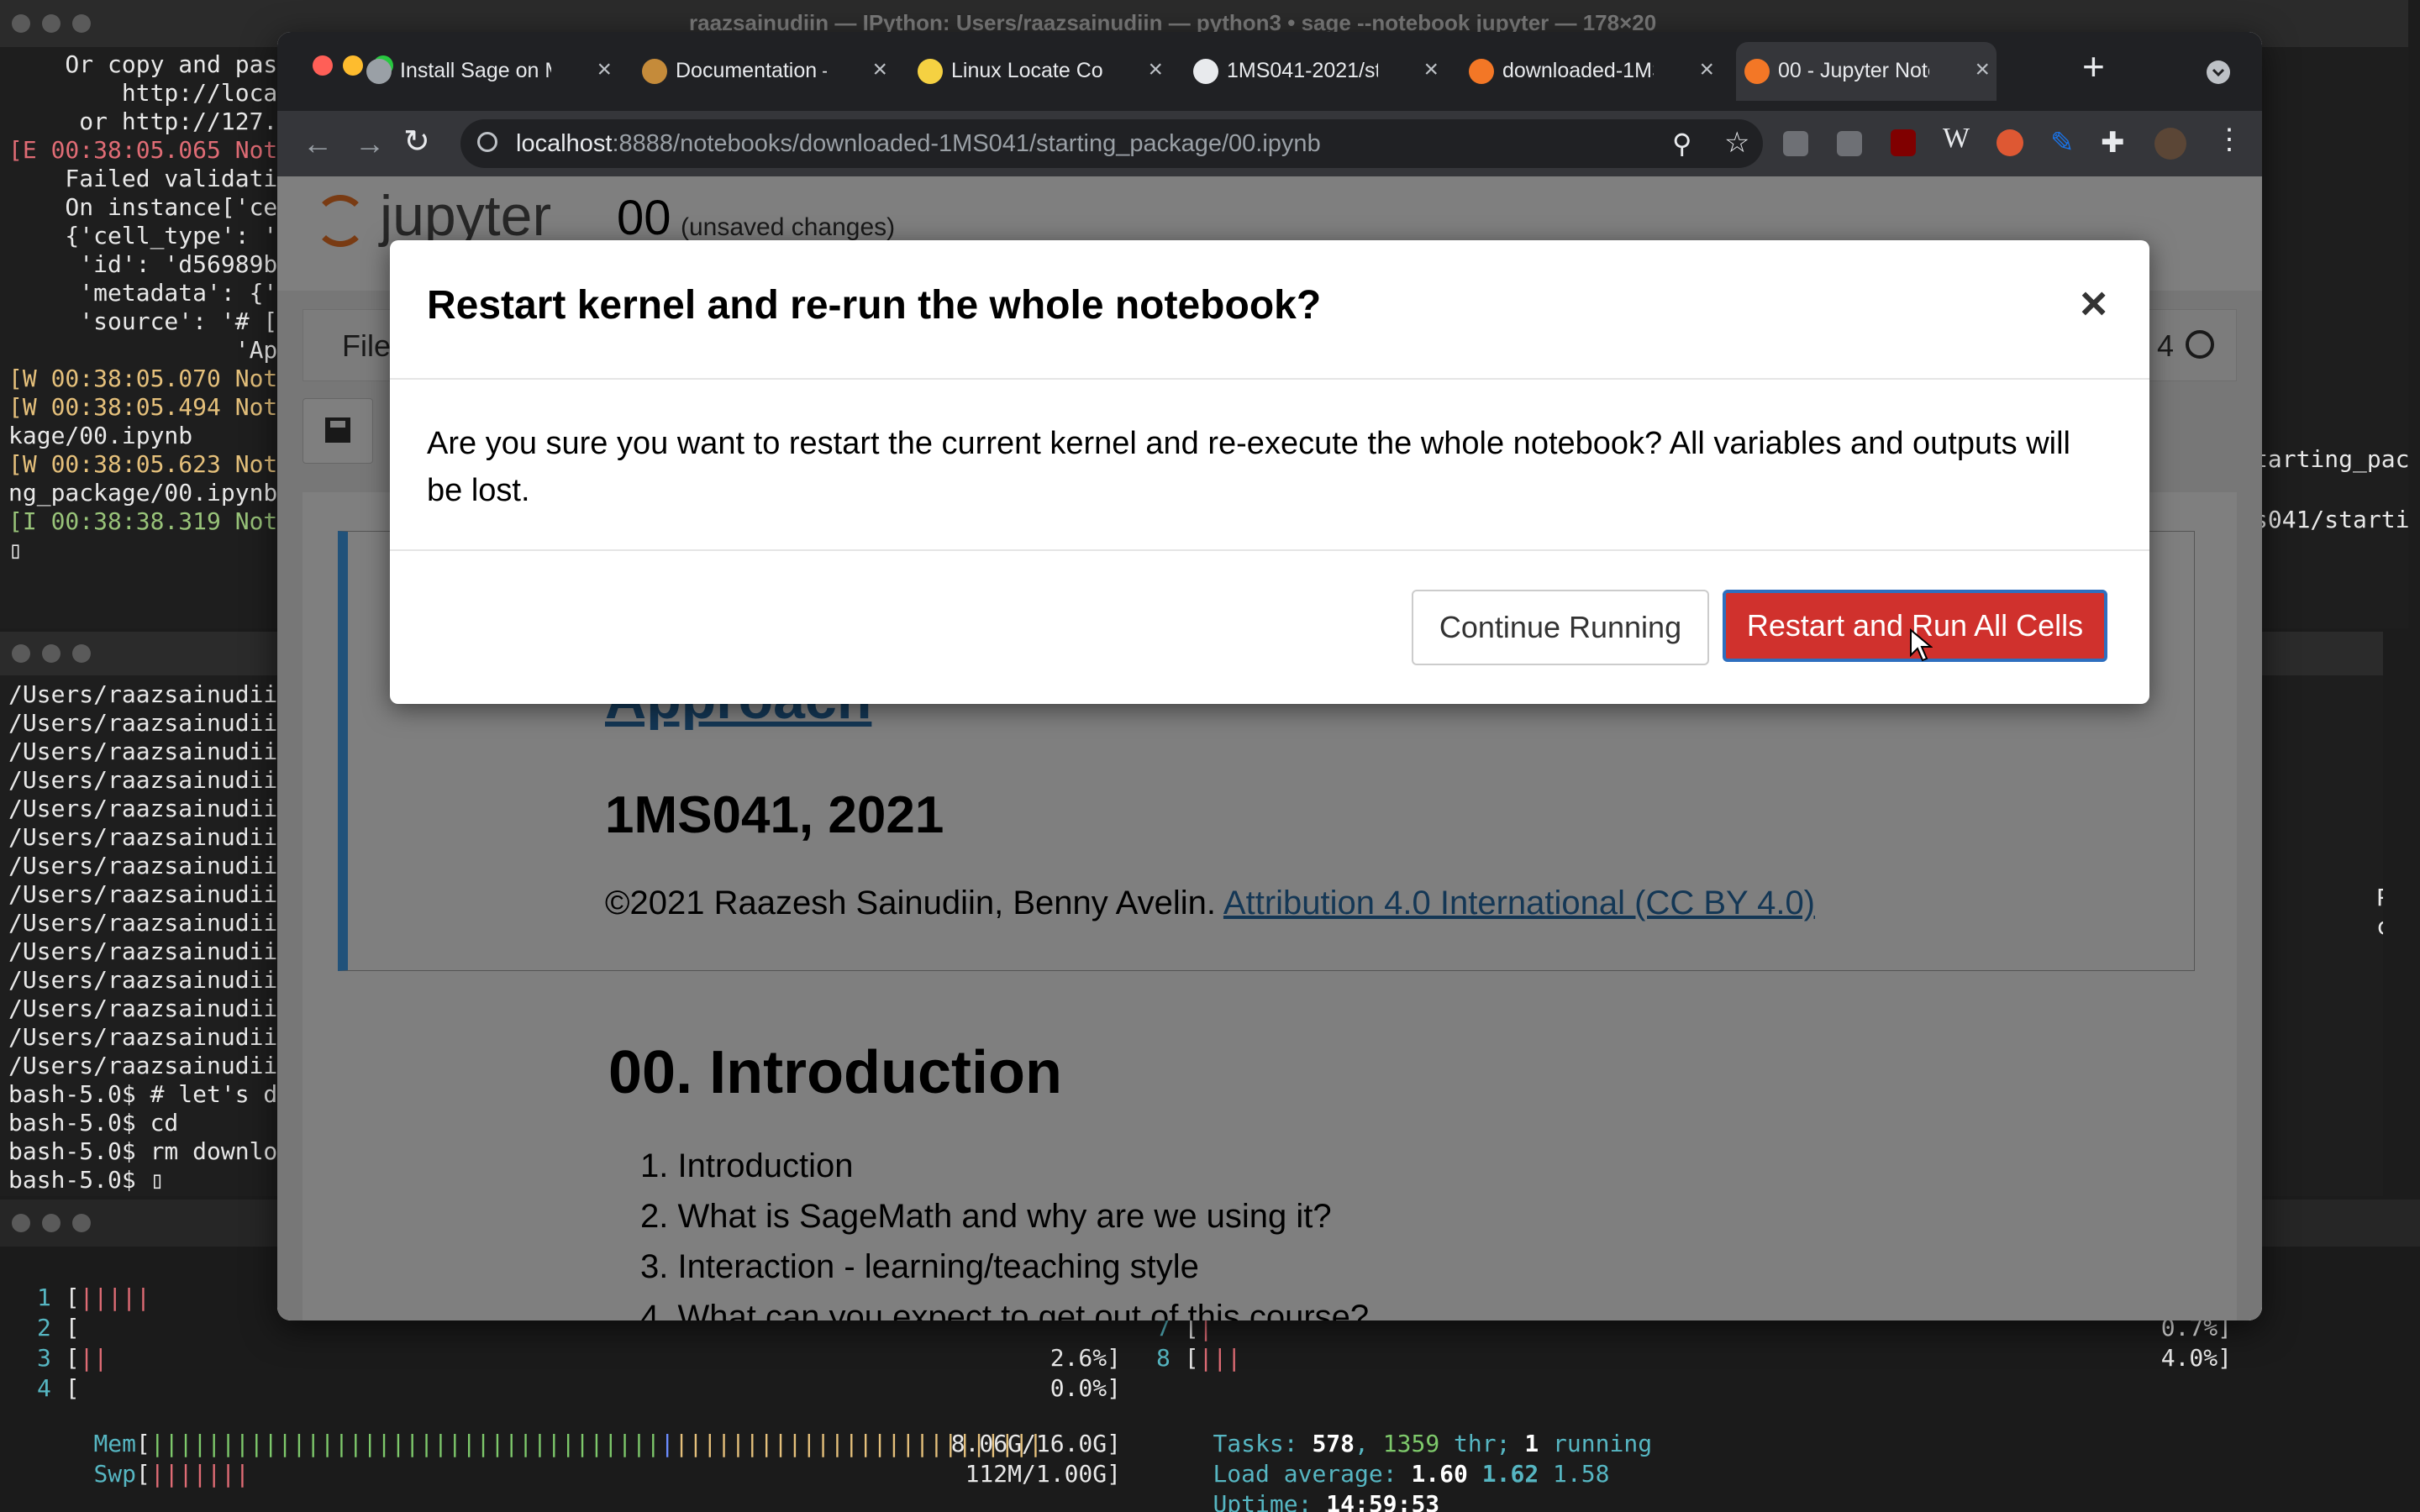 This screenshot has height=1512, width=2420. Describe the element at coordinates (416, 141) in the screenshot. I see `reload-icon: ↻` at that location.